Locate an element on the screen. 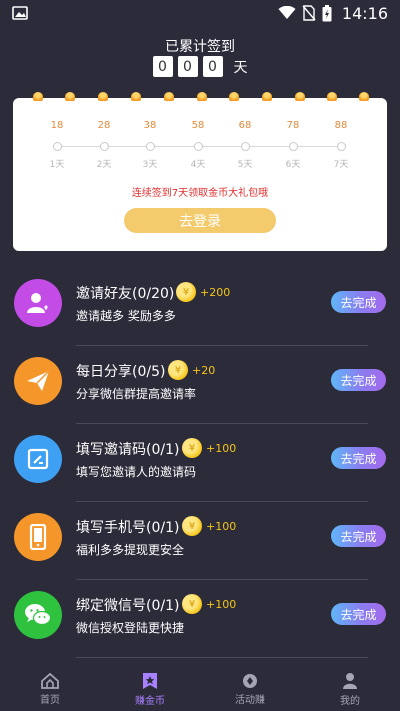 The width and height of the screenshot is (400, 711). nav-home: 首页 is located at coordinates (50, 689).